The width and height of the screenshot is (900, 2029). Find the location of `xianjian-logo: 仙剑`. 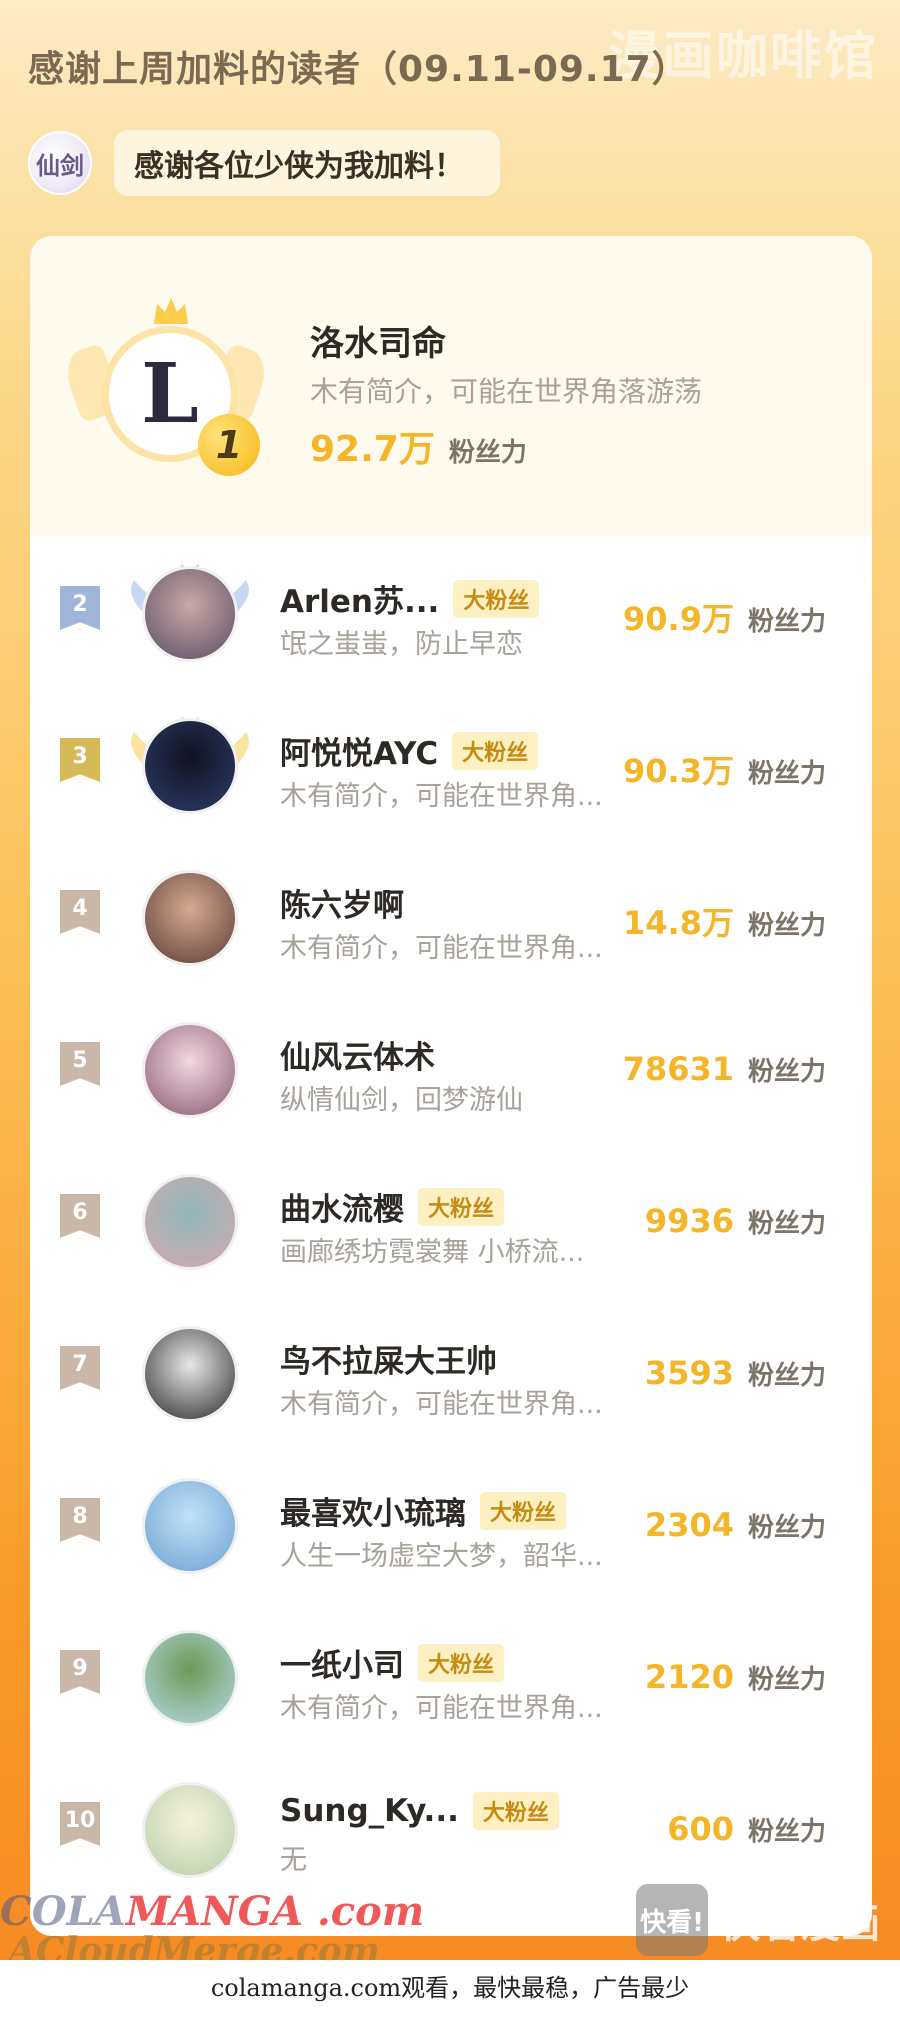

xianjian-logo: 仙剑 is located at coordinates (60, 163).